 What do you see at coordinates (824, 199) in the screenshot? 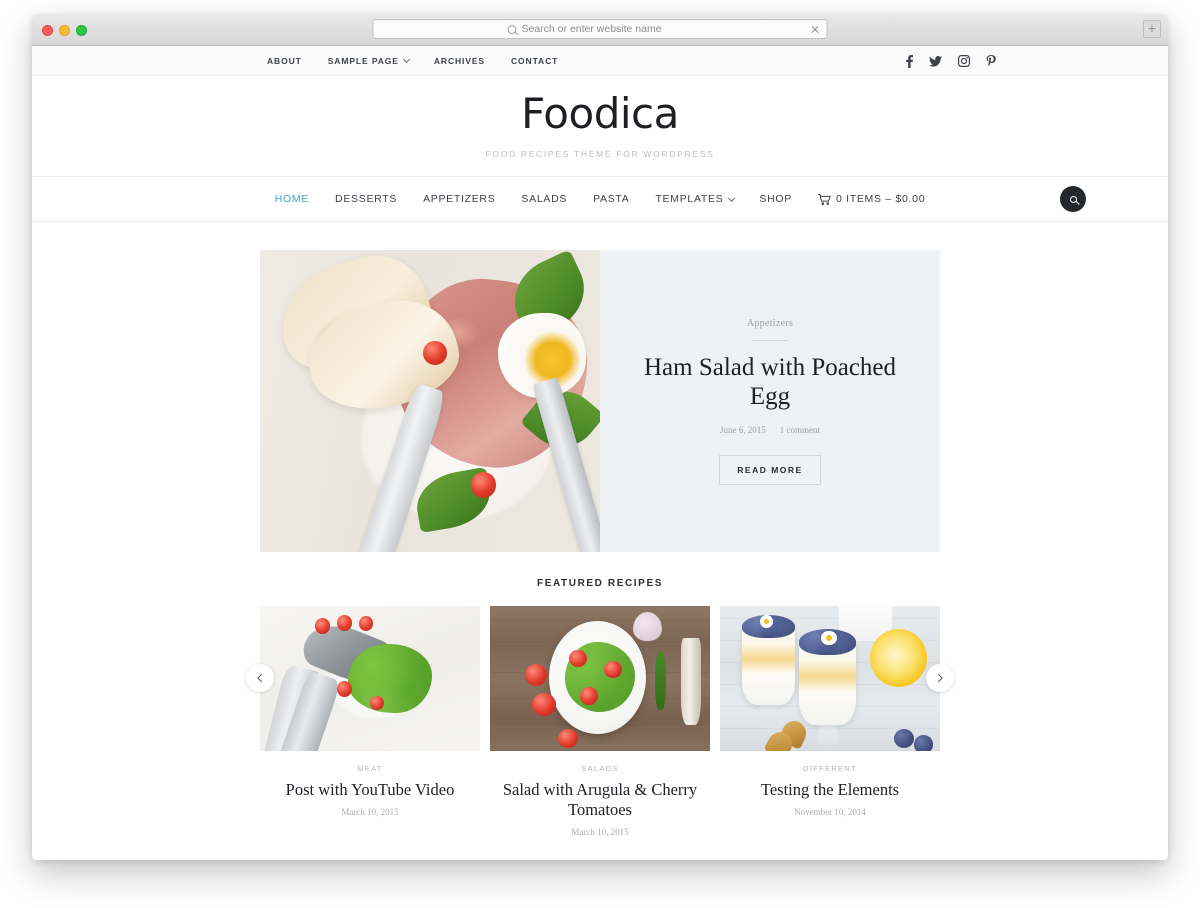
I see `shopping-cart-icon` at bounding box center [824, 199].